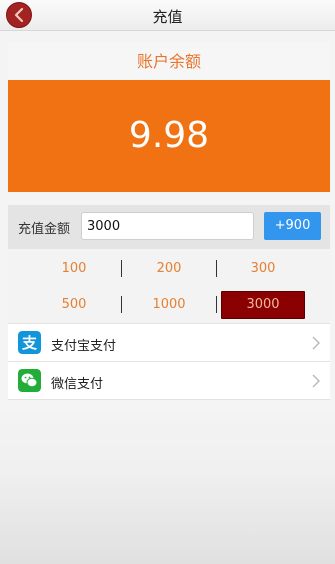  Describe the element at coordinates (84, 346) in the screenshot. I see `alipay-label: 支付宝支付` at that location.